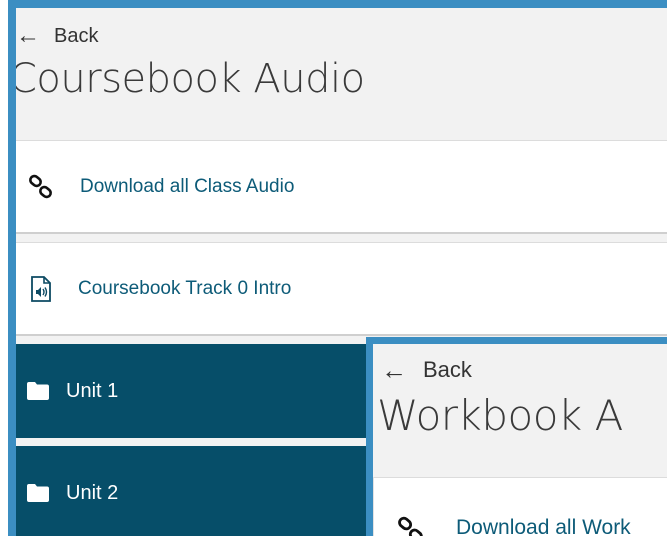  I want to click on row-label: Coursebook Track 0 Intro, so click(185, 288).